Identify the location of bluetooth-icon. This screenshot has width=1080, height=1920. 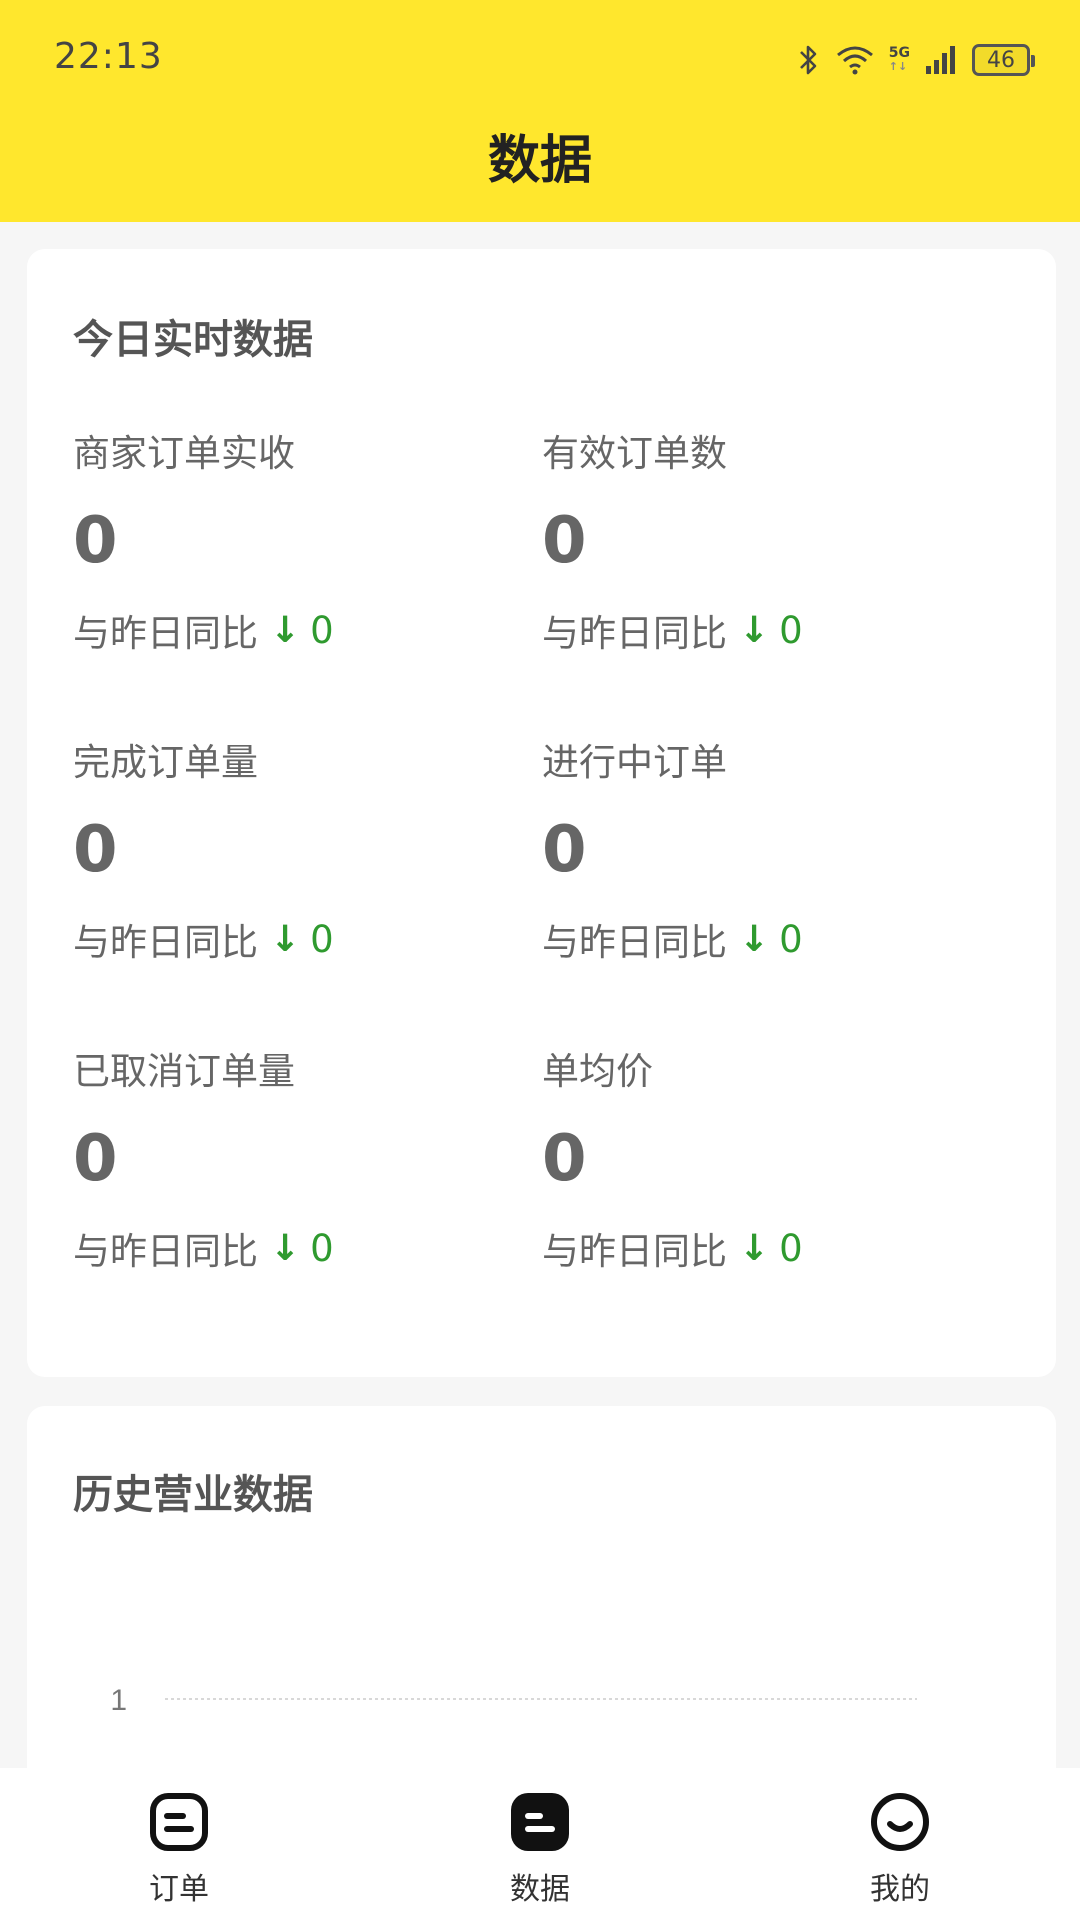
(808, 60).